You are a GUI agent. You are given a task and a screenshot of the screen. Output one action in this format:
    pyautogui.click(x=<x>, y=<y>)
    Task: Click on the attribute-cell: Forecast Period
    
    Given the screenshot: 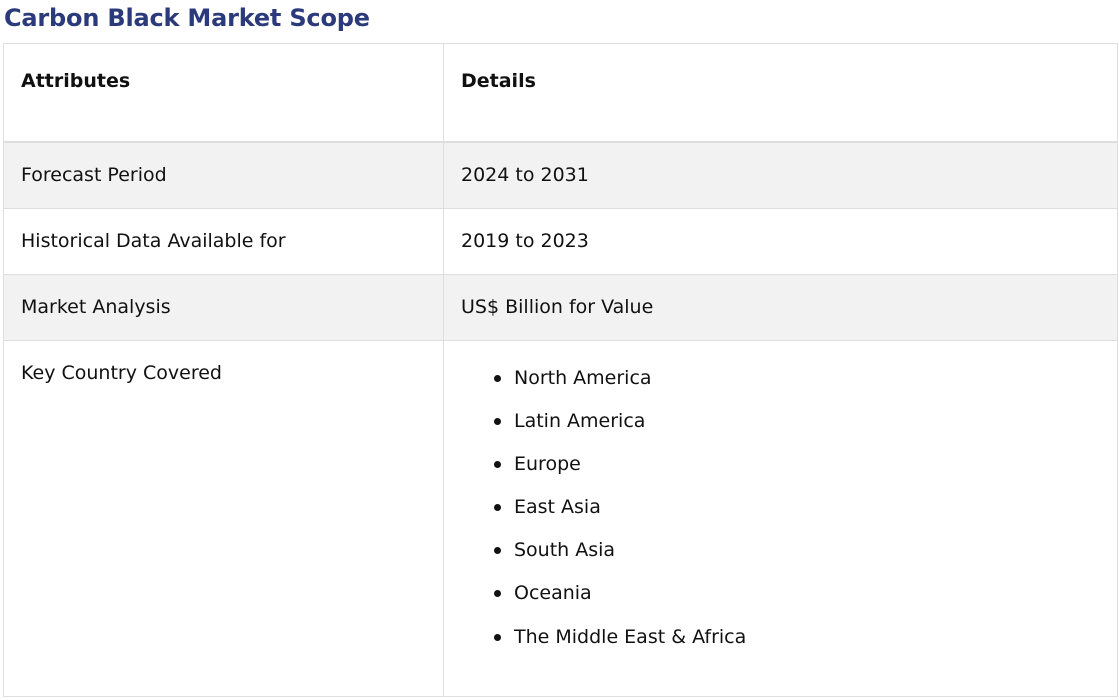 What is the action you would take?
    pyautogui.click(x=223, y=175)
    